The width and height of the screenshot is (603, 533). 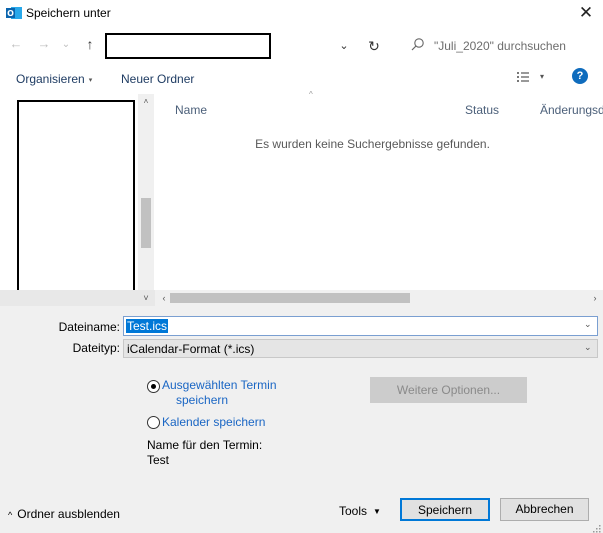 What do you see at coordinates (311, 94) in the screenshot?
I see `sort-caret-icon: ^` at bounding box center [311, 94].